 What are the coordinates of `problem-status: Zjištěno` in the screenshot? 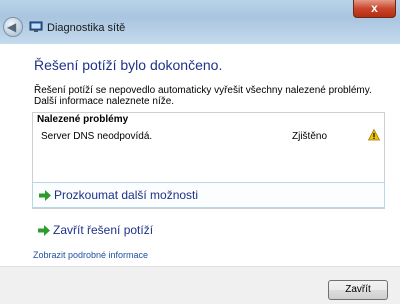 It's located at (310, 136).